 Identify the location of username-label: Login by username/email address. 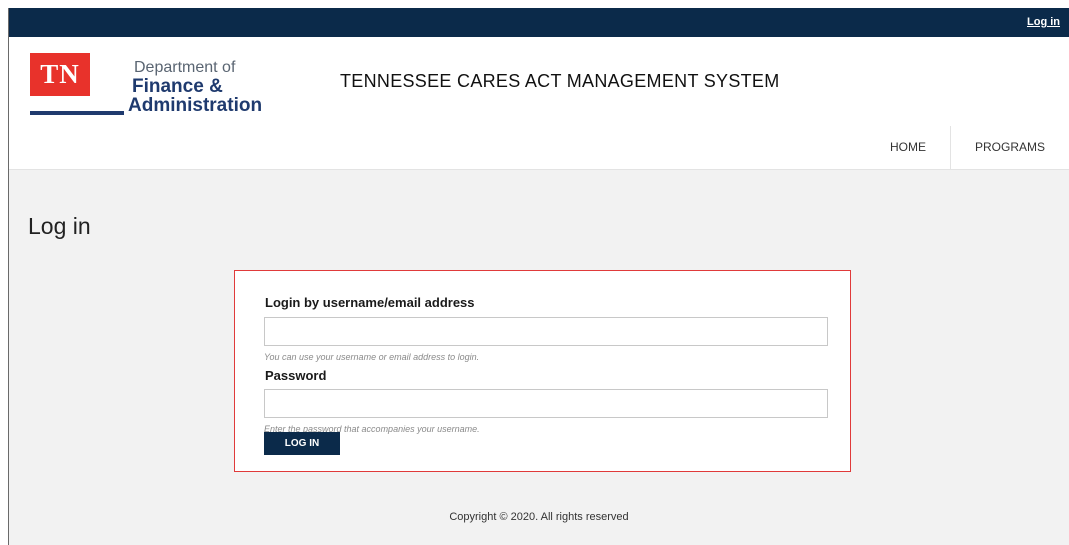
(370, 302).